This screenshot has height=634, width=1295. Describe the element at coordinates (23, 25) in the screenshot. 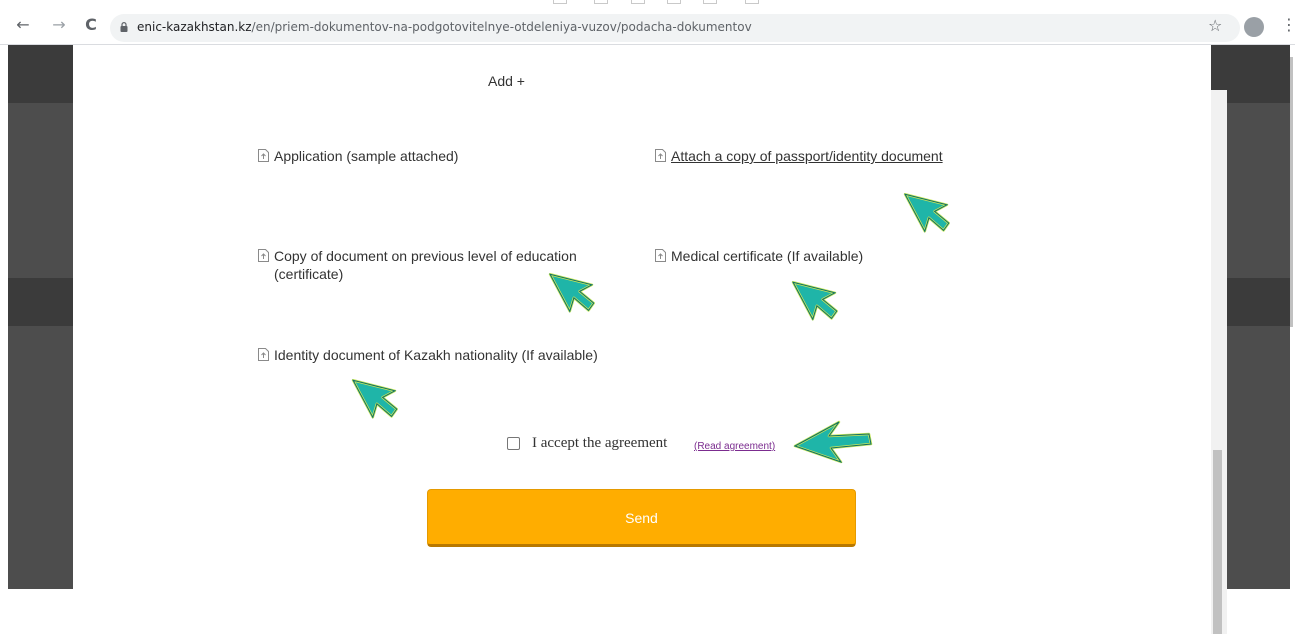

I see `back-icon: ←` at that location.